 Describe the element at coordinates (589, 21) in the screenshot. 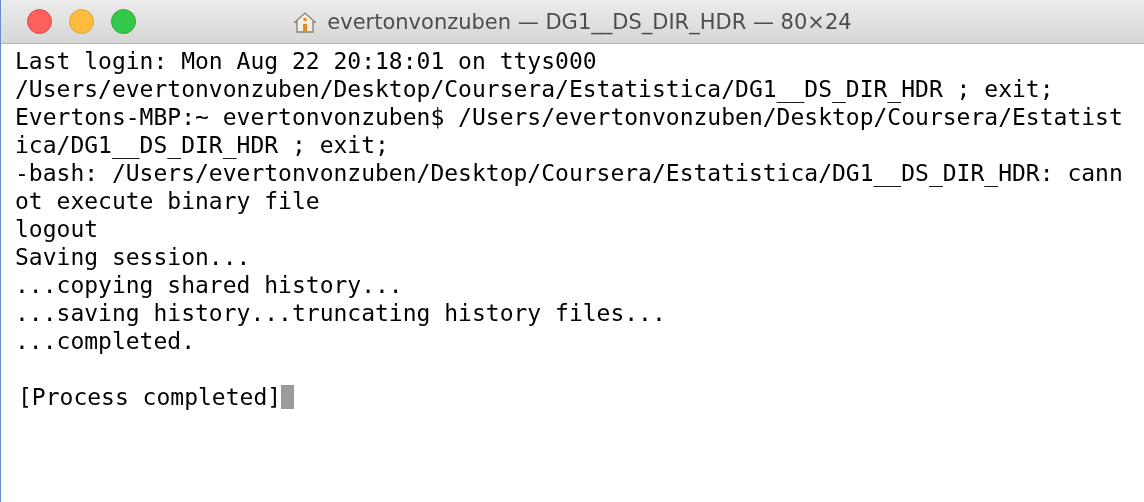

I see `window-title: evertonvonzuben — DG1__DS_DIR_HDR — 80×24` at that location.